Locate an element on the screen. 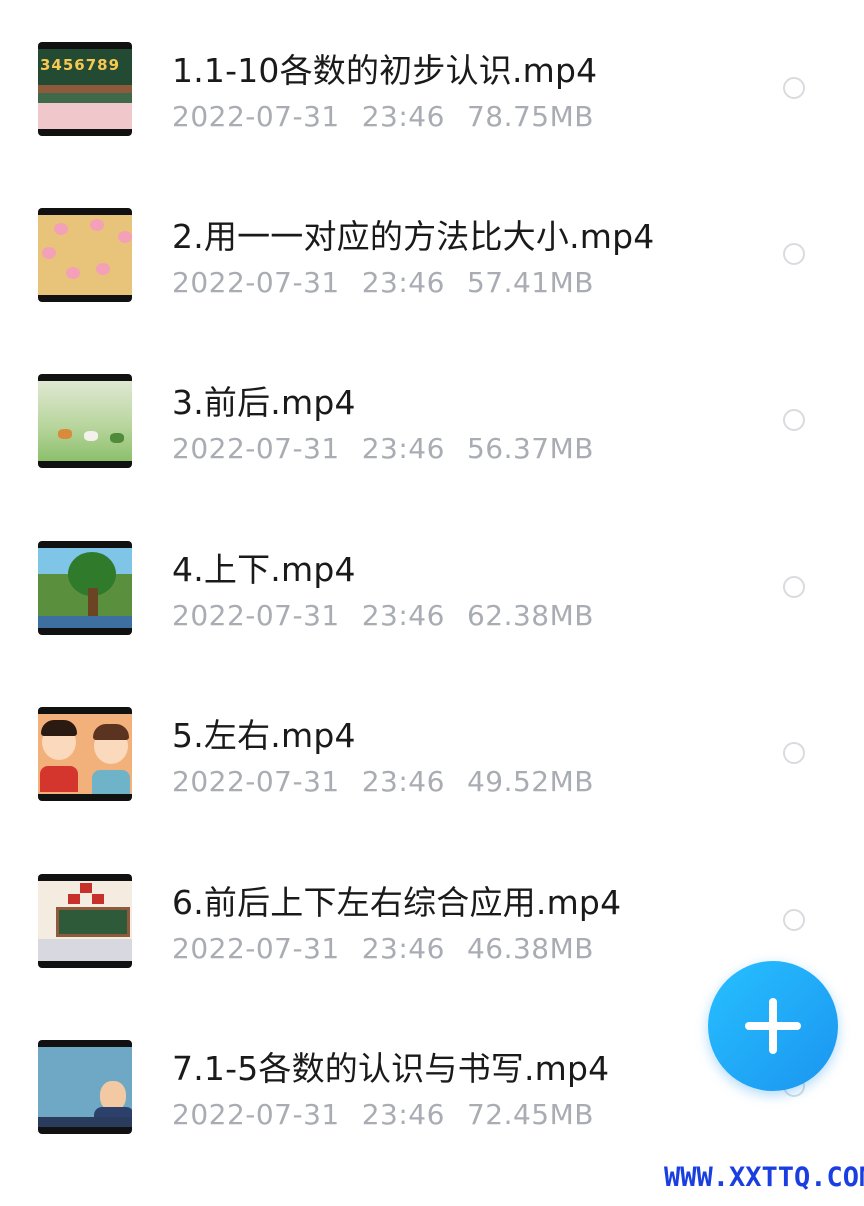 The height and width of the screenshot is (1206, 864). file-meta: 2022-07-31 23:46 49.52MB is located at coordinates (394, 781).